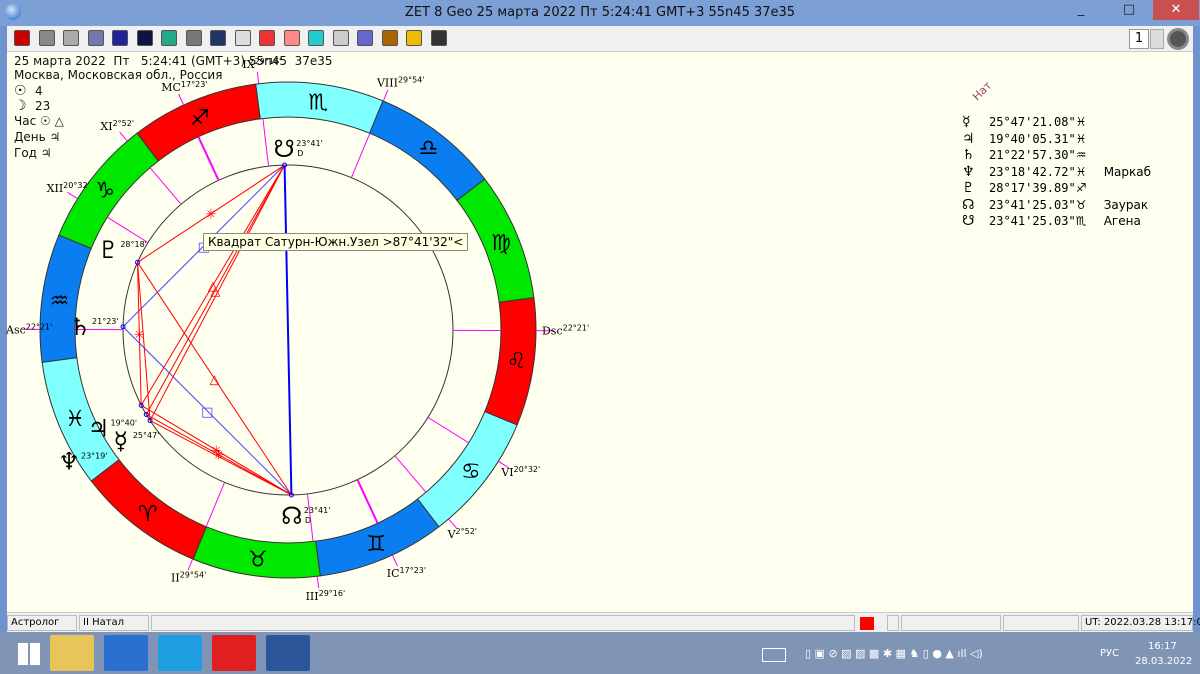 This screenshot has height=674, width=1200. What do you see at coordinates (1032, 155) in the screenshot?
I see `planet-longitude: 21°22'57.30"` at bounding box center [1032, 155].